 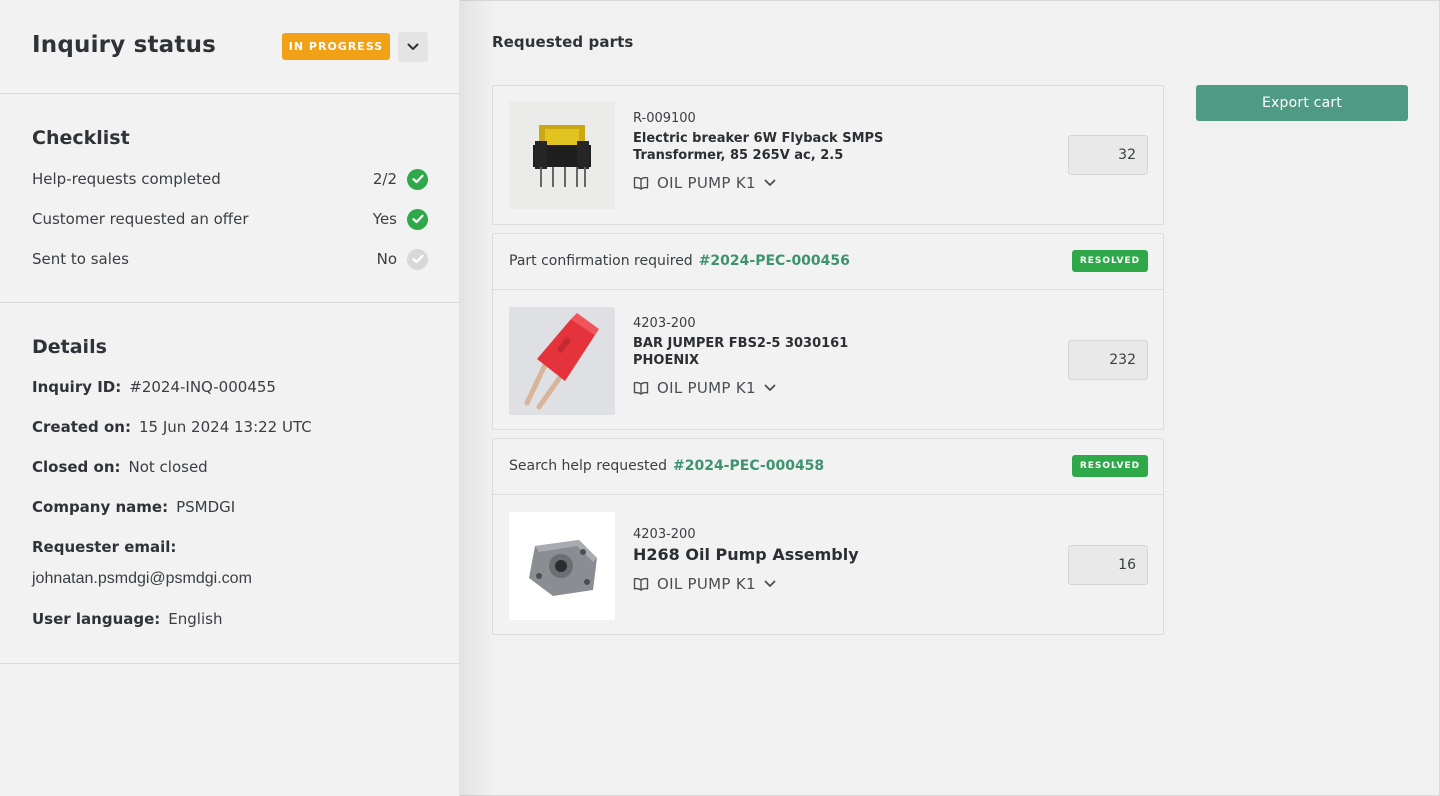 I want to click on detail-inquiry-id: Inquiry ID: #2024-INQ-000455, so click(x=154, y=387).